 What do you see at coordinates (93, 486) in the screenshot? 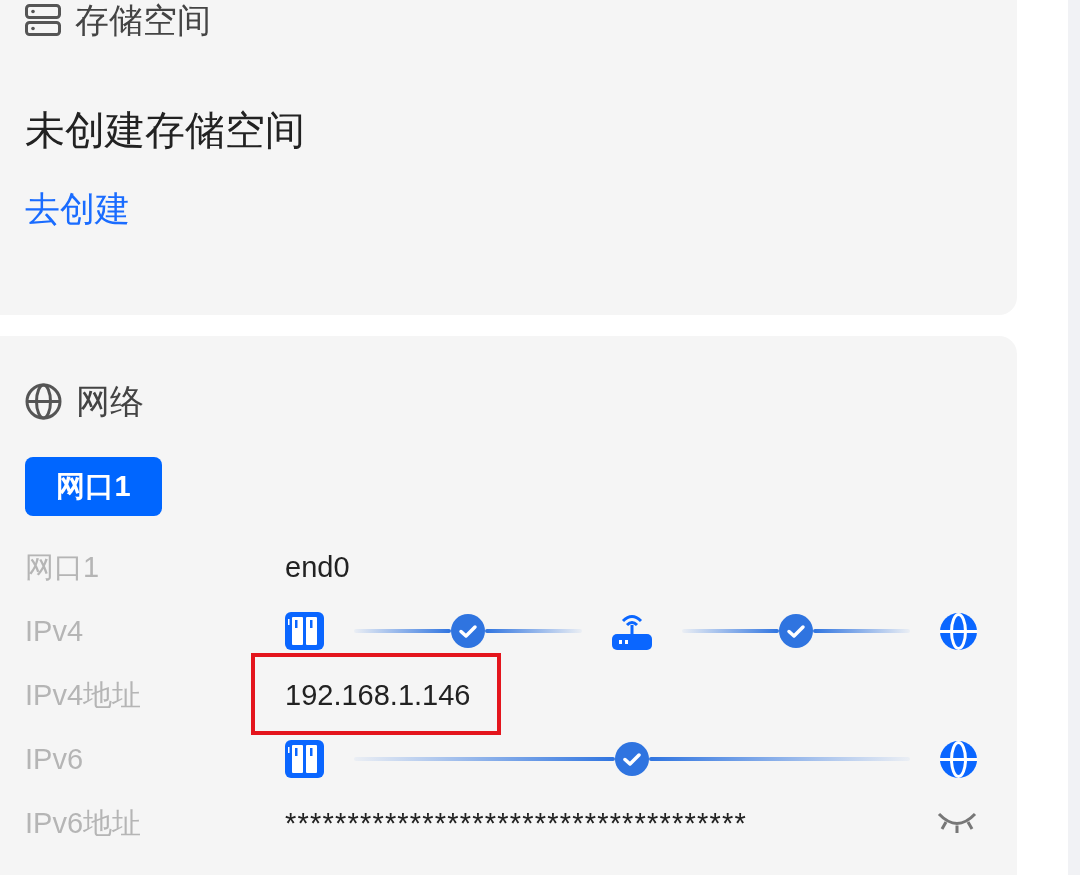
I see `port-tab: 网口1` at bounding box center [93, 486].